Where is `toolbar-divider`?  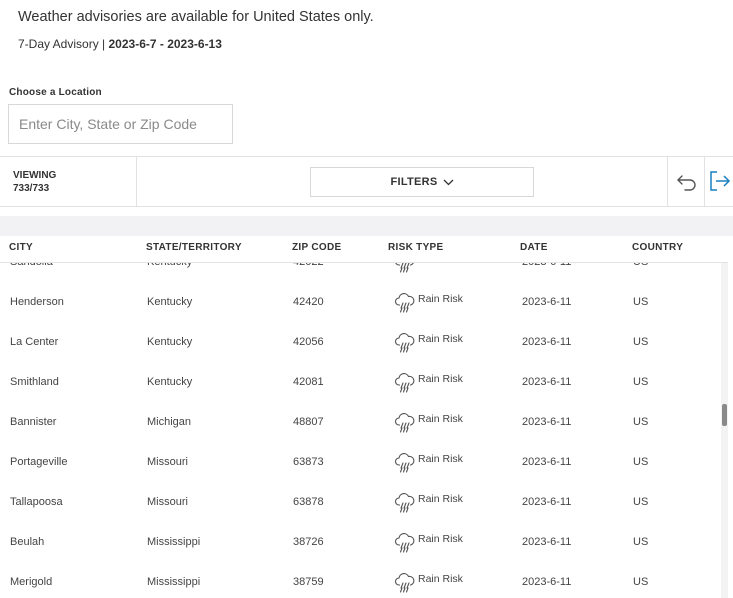
toolbar-divider is located at coordinates (704, 181).